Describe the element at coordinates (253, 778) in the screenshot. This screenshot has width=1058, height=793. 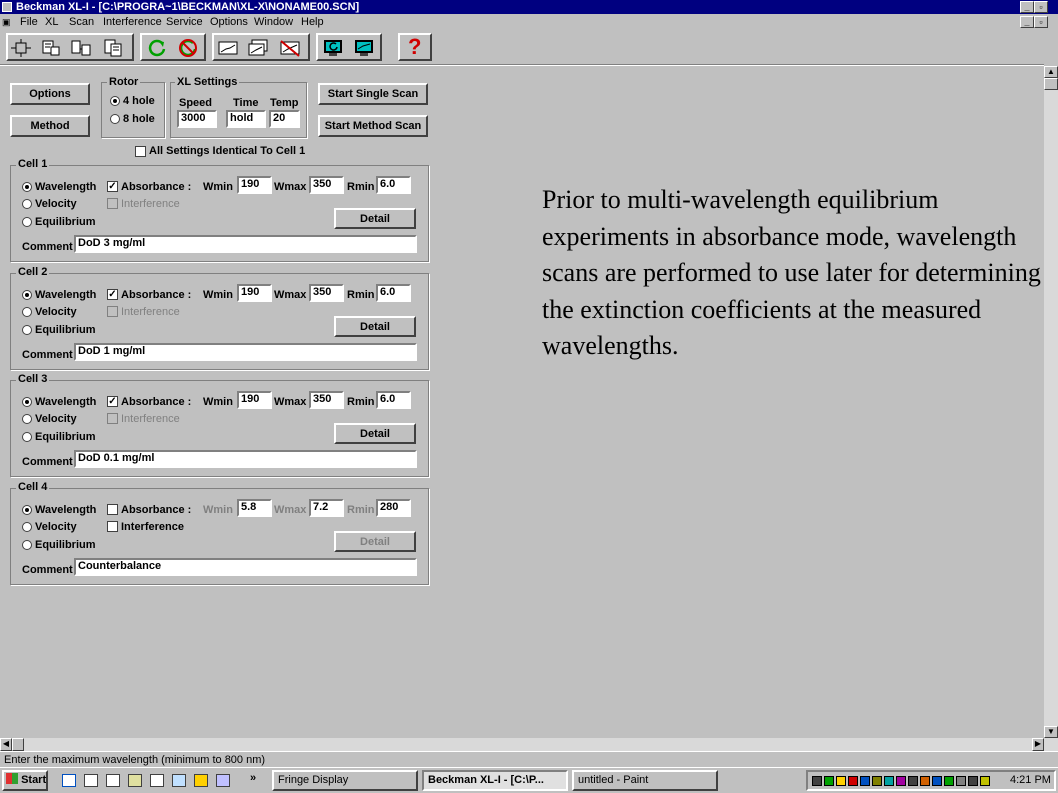
I see `more-quicklaunch-icon: »` at that location.